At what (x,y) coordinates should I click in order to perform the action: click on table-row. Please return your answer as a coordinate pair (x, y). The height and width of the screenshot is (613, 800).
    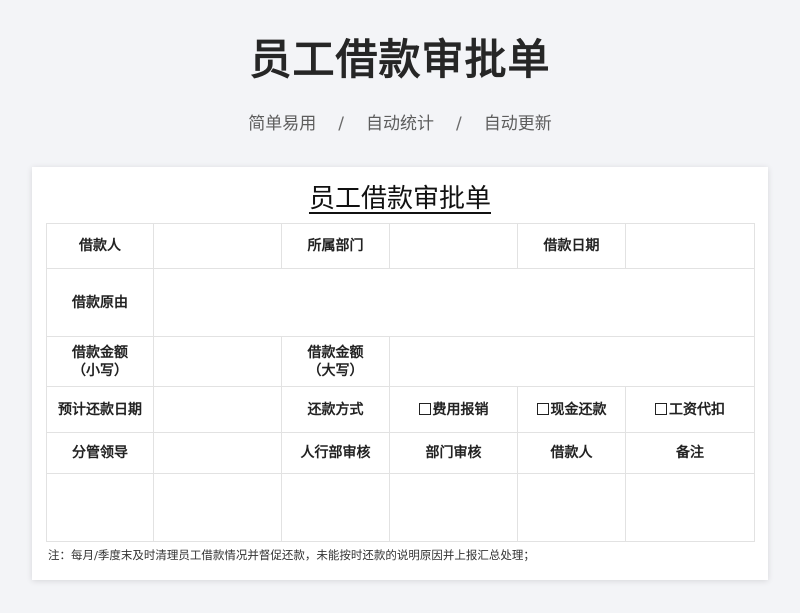
    Looking at the image, I should click on (400, 507).